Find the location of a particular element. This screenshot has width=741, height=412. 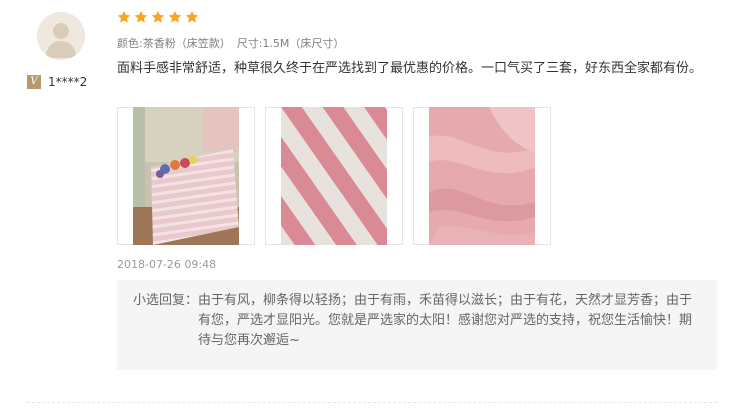

user-avatar-icon is located at coordinates (61, 36).